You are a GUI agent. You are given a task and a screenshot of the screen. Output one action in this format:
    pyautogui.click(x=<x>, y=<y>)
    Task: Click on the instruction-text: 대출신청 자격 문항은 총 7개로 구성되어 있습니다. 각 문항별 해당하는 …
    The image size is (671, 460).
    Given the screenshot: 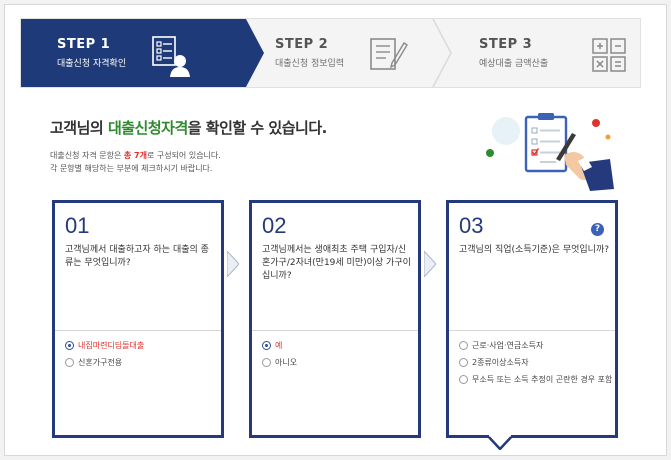 What is the action you would take?
    pyautogui.click(x=135, y=162)
    